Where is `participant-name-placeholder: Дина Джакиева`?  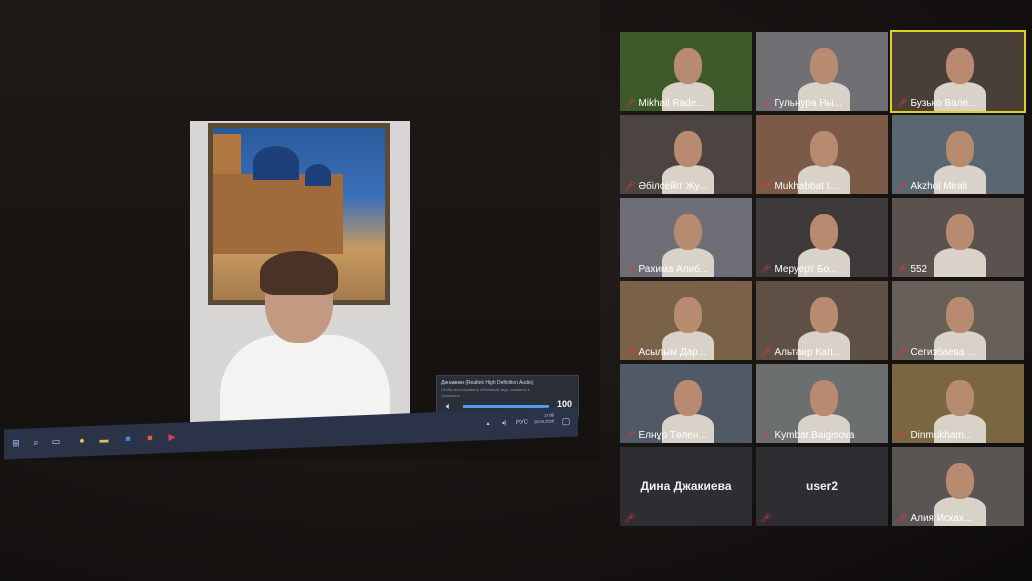
participant-name-placeholder: Дина Джакиева is located at coordinates (686, 486).